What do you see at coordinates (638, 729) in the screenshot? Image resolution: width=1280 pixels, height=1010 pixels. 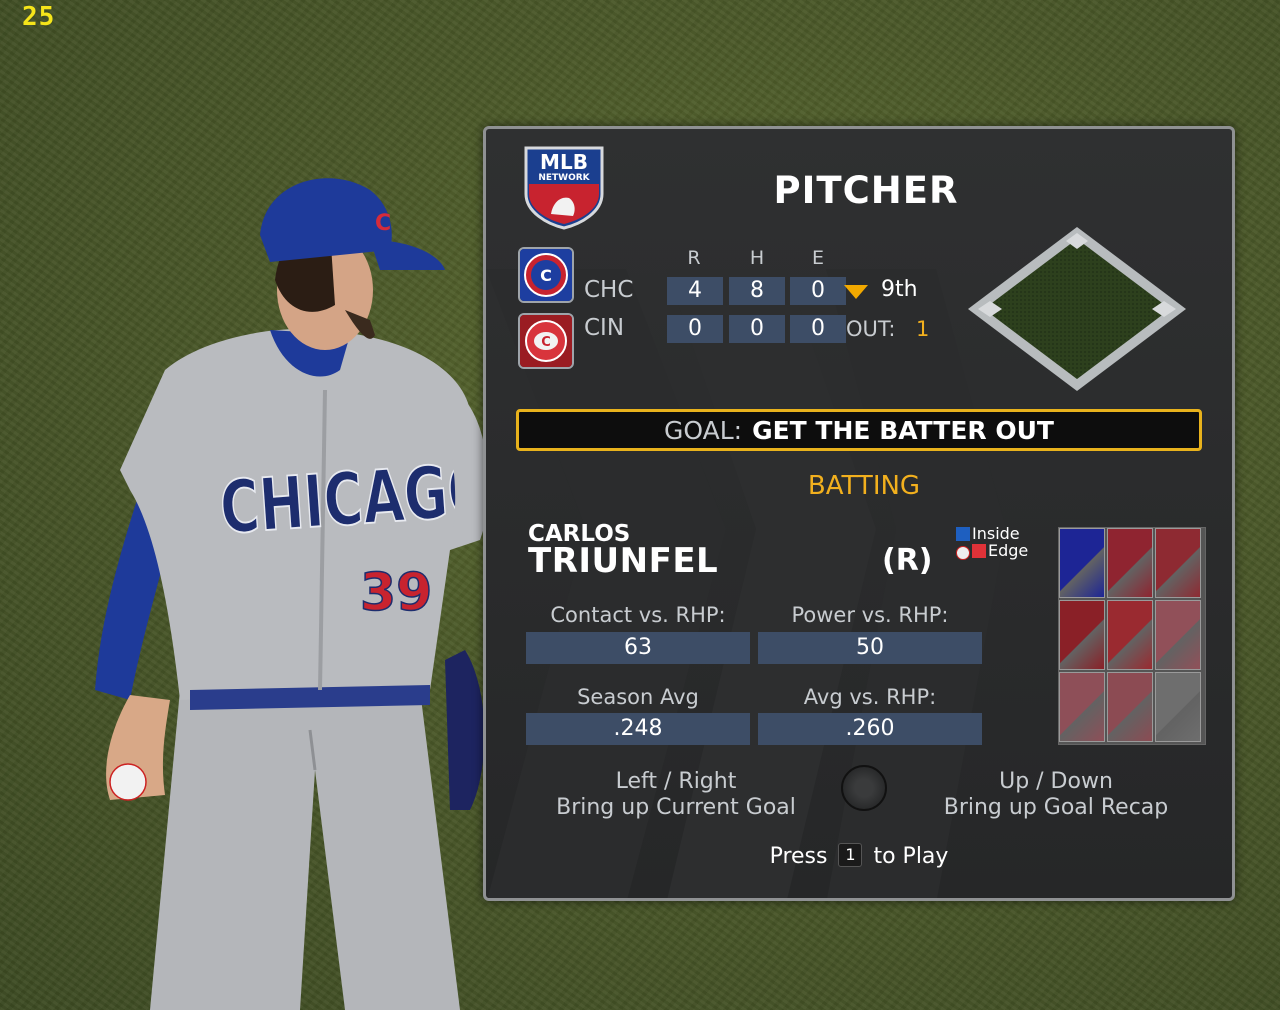 I see `season-avg-value: .248` at bounding box center [638, 729].